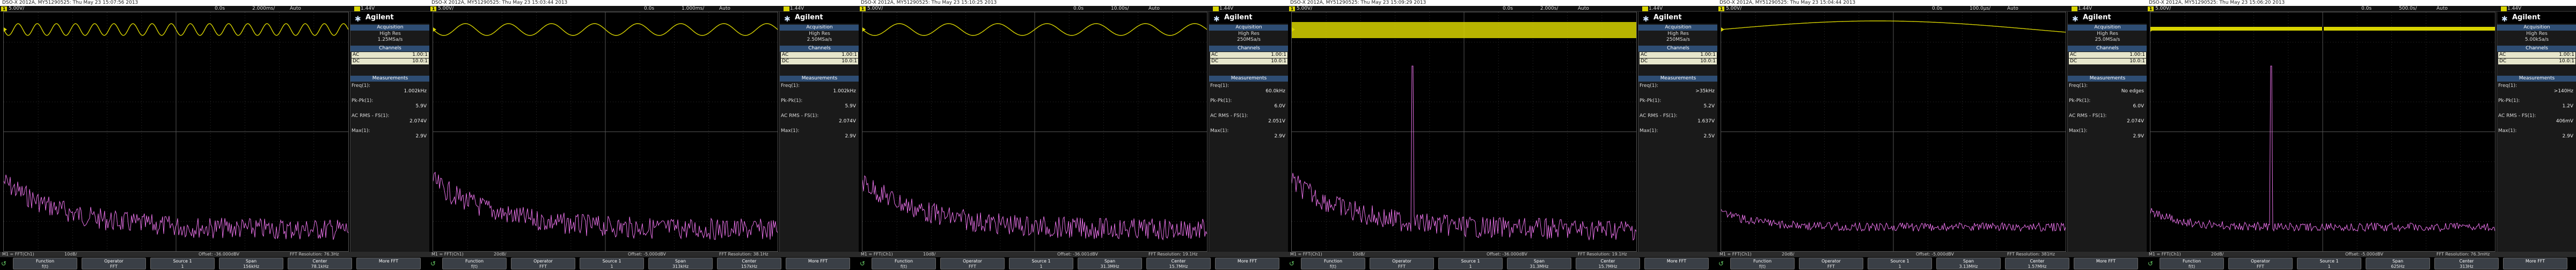 The height and width of the screenshot is (270, 2576). What do you see at coordinates (1120, 9) in the screenshot?
I see `status-timebase: 10.00s/` at bounding box center [1120, 9].